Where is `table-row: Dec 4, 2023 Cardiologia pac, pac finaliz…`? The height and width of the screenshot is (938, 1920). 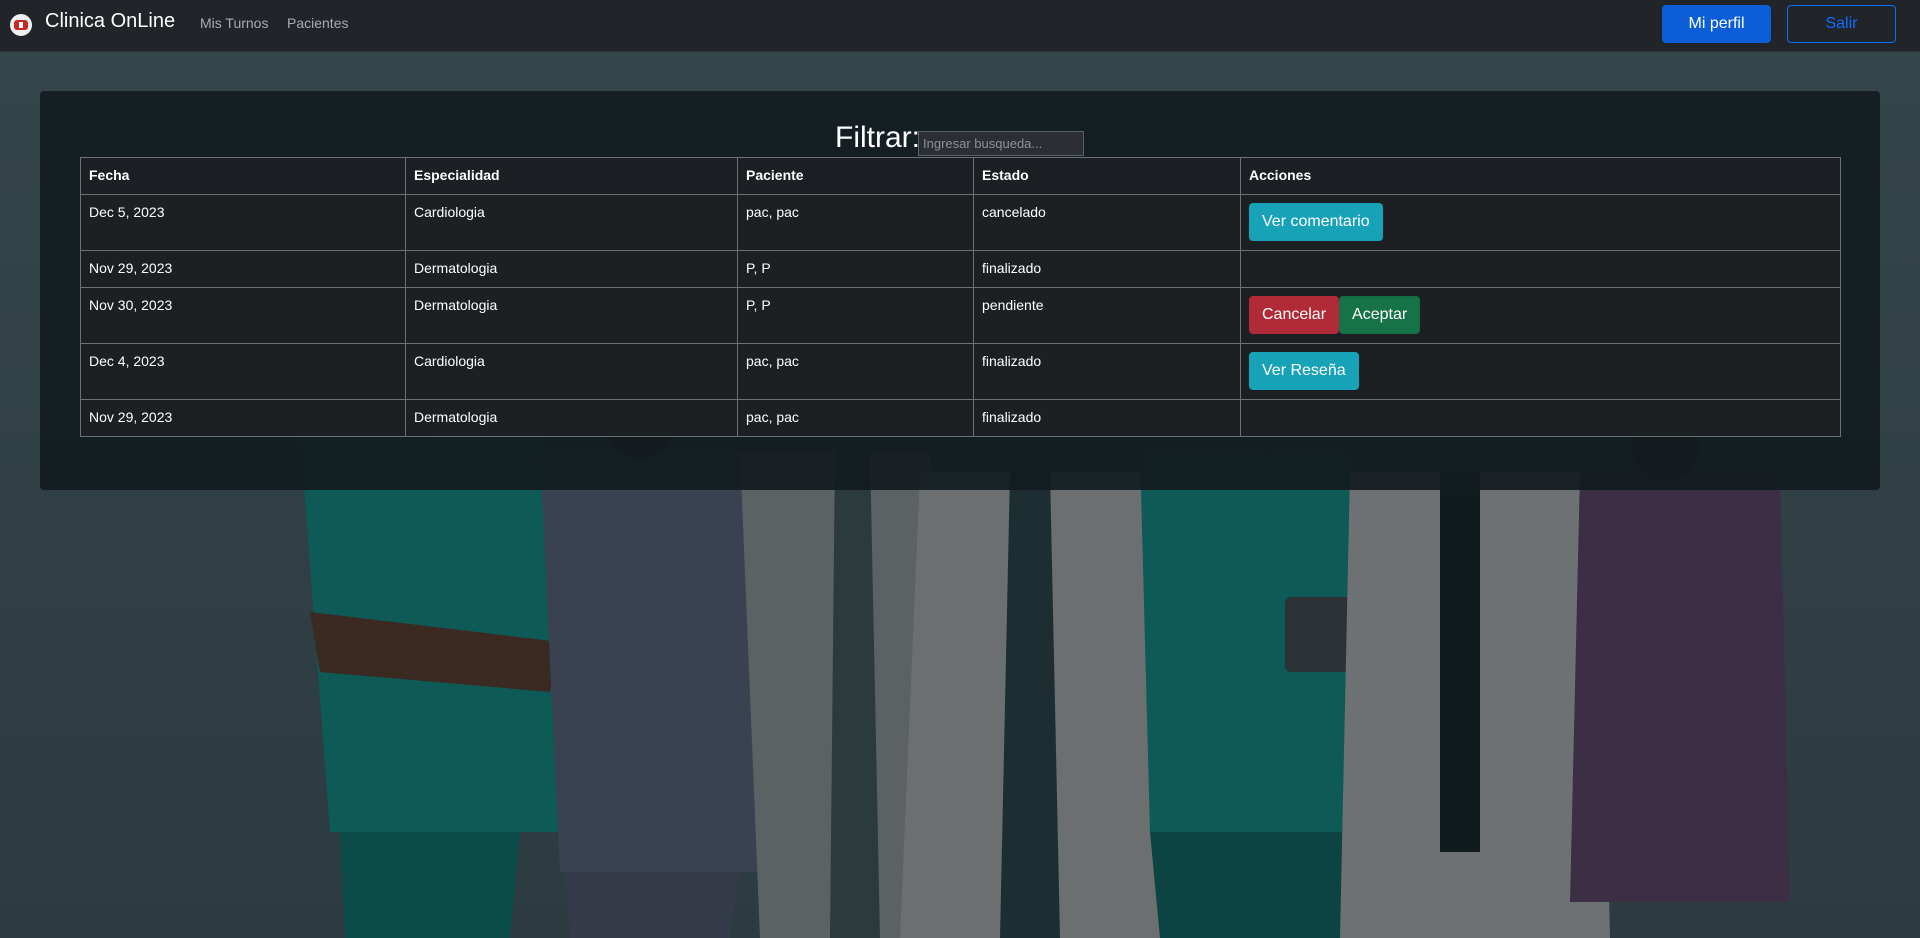
table-row: Dec 4, 2023 Cardiologia pac, pac finaliz… is located at coordinates (960, 371).